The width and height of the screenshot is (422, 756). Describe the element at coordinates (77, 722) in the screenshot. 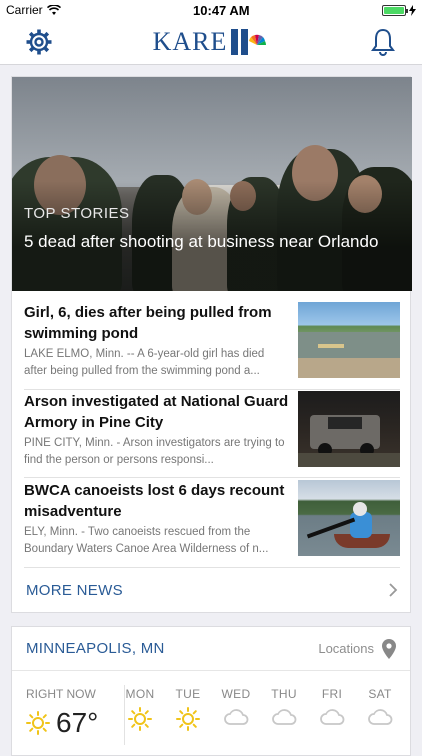

I see `current-temp: 67°` at that location.